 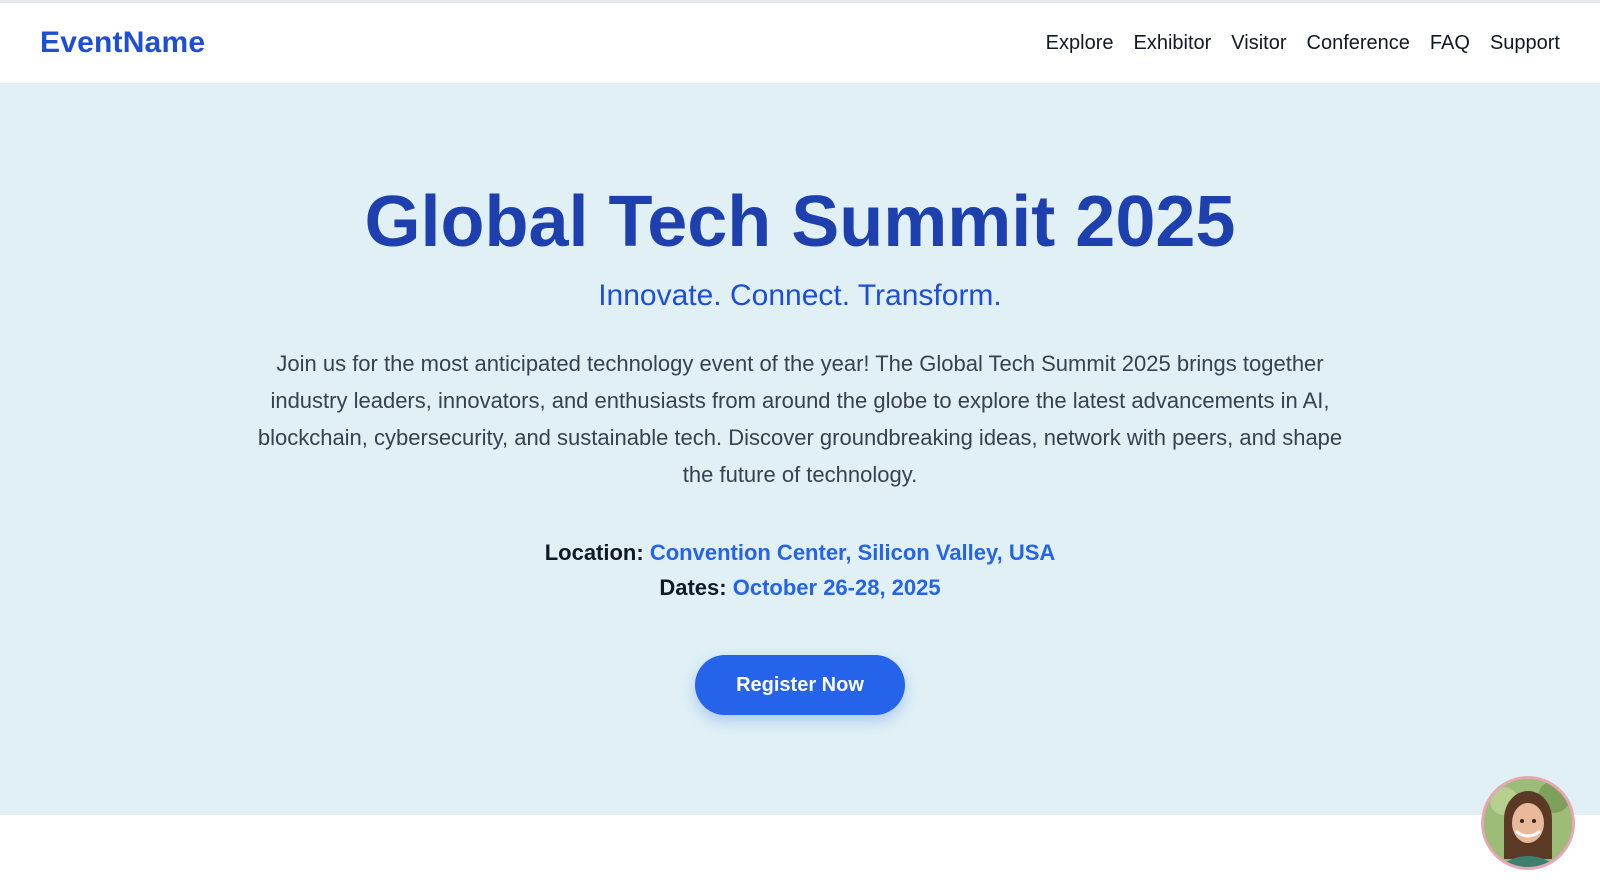 What do you see at coordinates (122, 43) in the screenshot?
I see `brand-logo: EventName` at bounding box center [122, 43].